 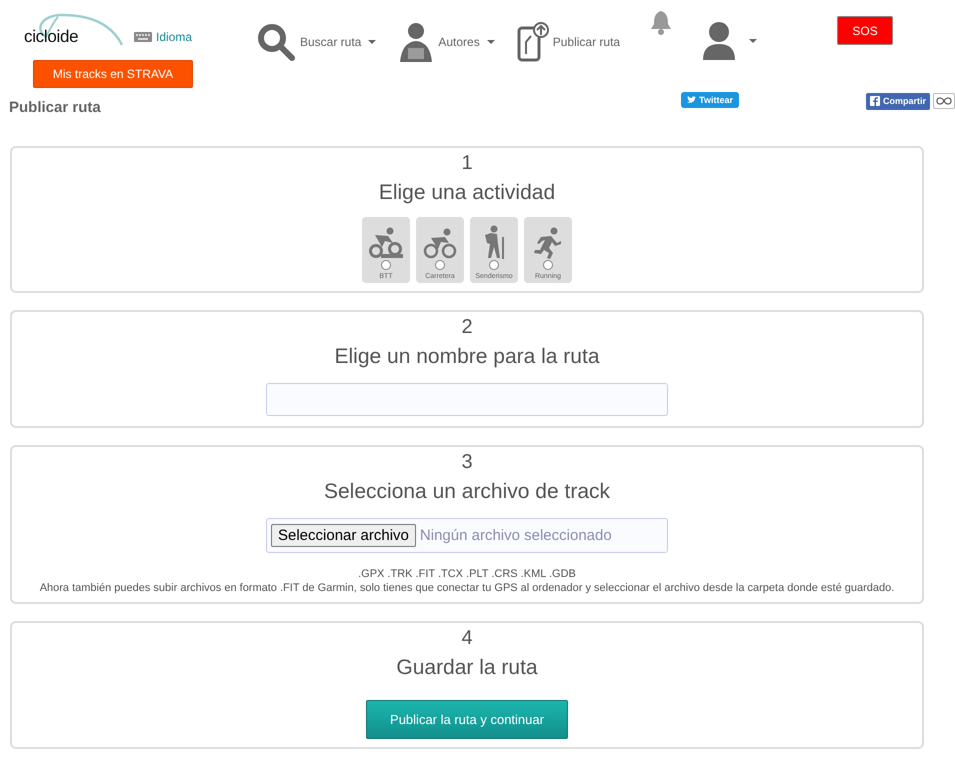 I want to click on nav-link: Buscar ruta, so click(x=316, y=42).